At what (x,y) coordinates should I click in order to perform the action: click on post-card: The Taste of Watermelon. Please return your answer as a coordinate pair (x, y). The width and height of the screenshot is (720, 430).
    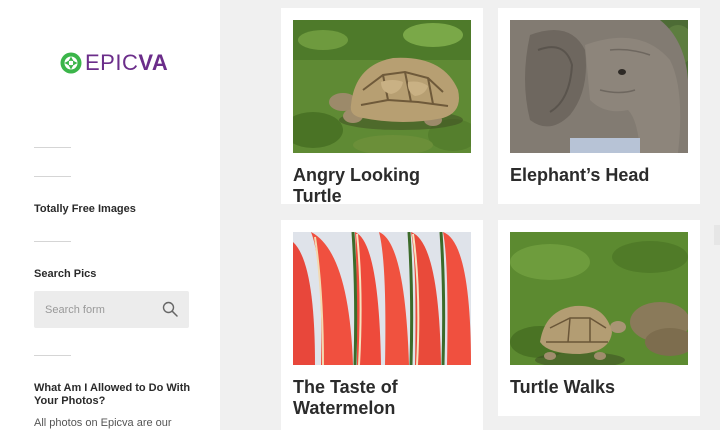
    Looking at the image, I should click on (382, 325).